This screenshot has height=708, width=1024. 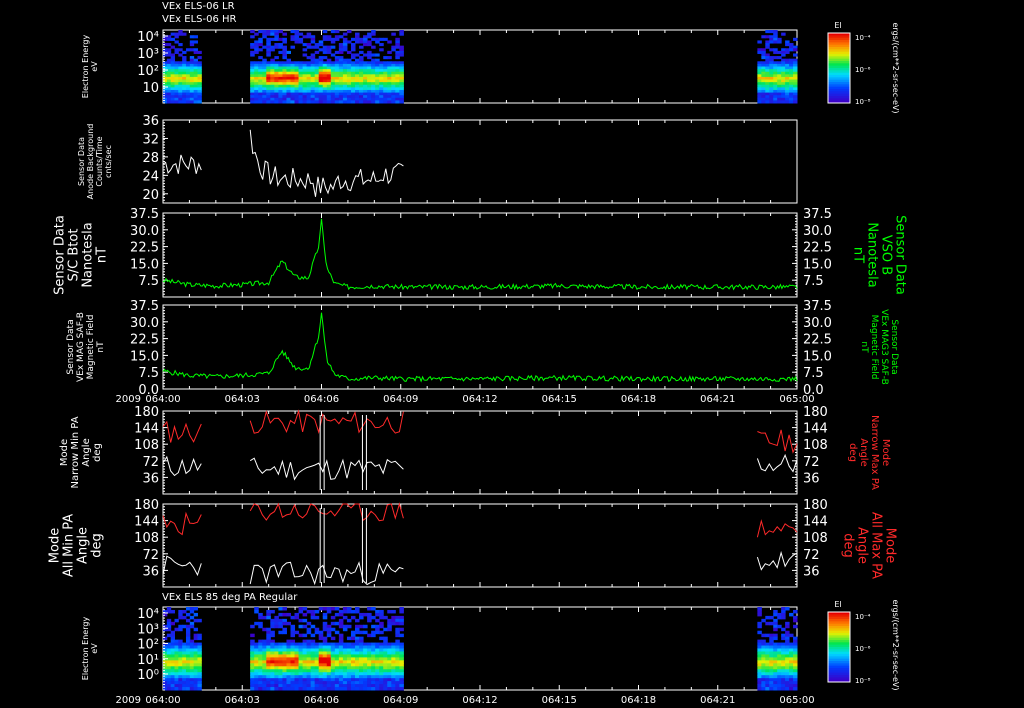 What do you see at coordinates (813, 281) in the screenshot?
I see `y-tick-label-right: 7.5` at bounding box center [813, 281].